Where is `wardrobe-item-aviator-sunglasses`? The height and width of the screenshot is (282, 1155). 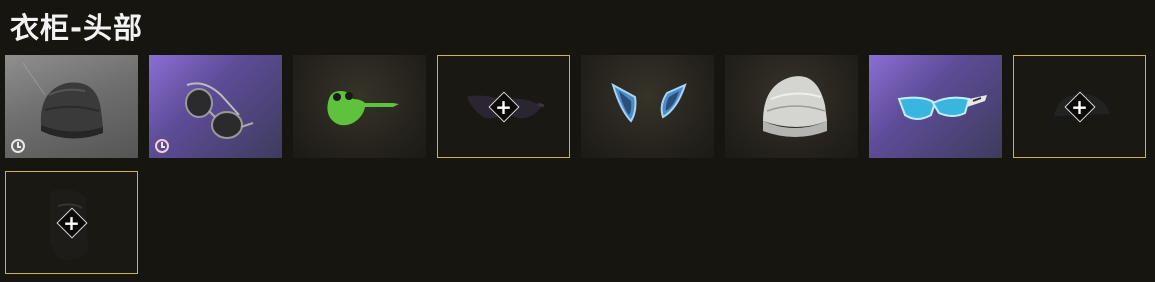 wardrobe-item-aviator-sunglasses is located at coordinates (215, 106).